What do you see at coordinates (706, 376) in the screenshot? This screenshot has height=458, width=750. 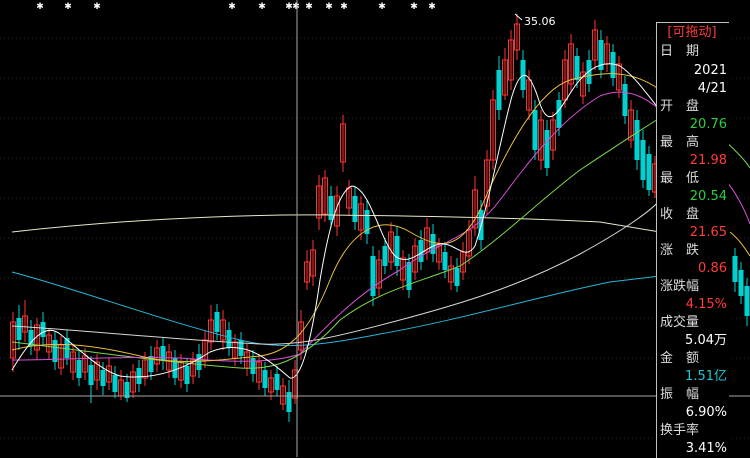 I see `amount-value: 1.51亿` at bounding box center [706, 376].